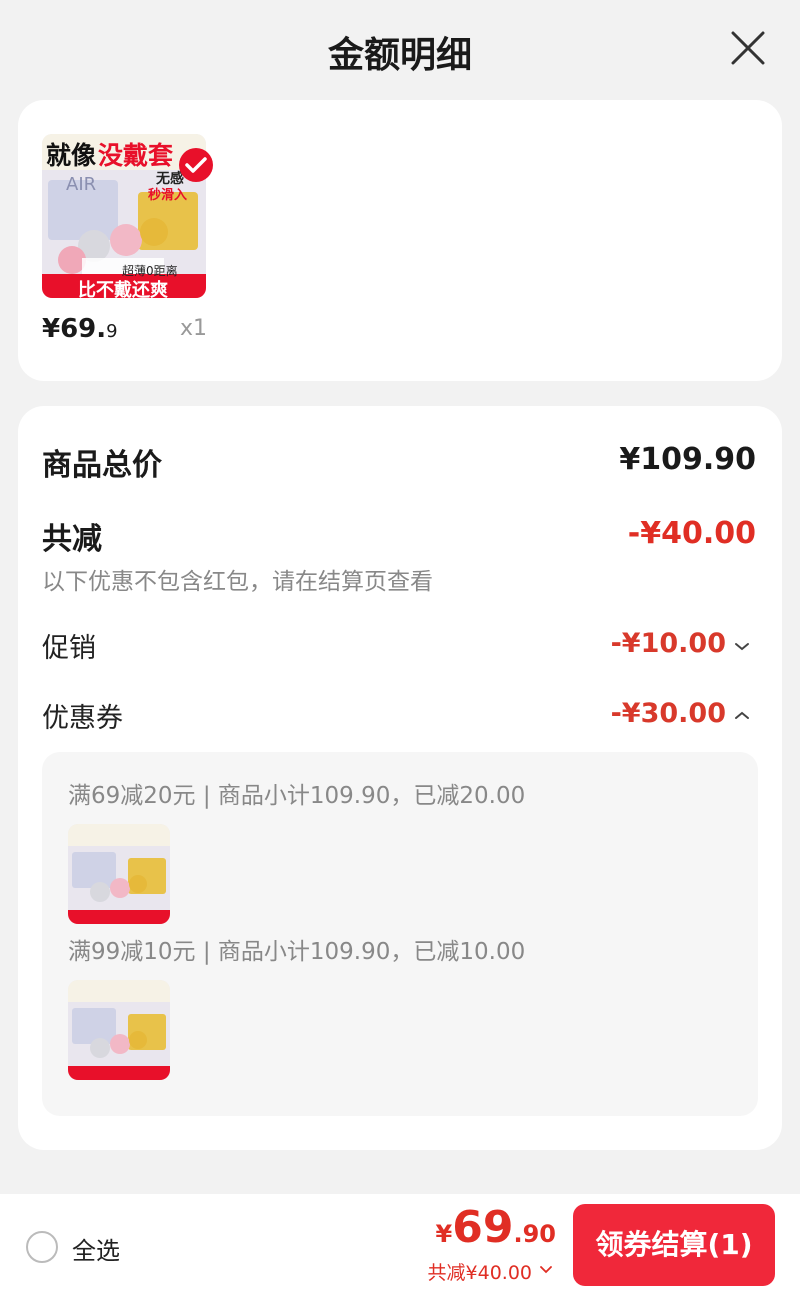 The image size is (800, 1290). I want to click on coupon-line-1: 满69减20元 | 商品小计109.90，已减20.00, so click(297, 796).